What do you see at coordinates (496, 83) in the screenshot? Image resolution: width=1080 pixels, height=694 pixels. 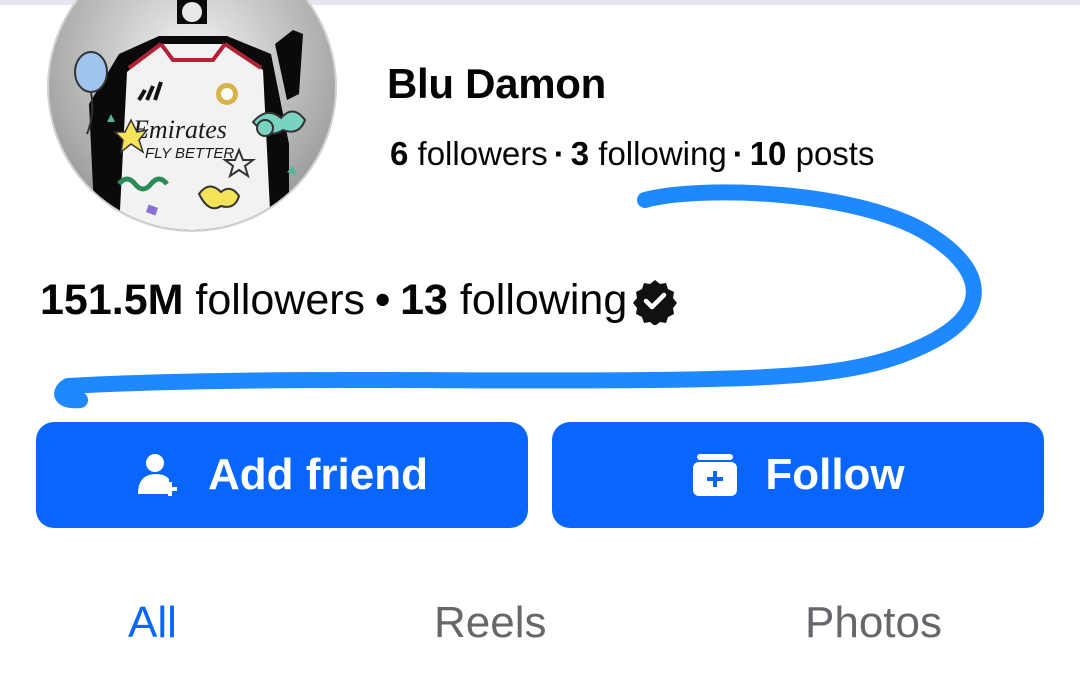 I see `profile-name: Blu Damon` at bounding box center [496, 83].